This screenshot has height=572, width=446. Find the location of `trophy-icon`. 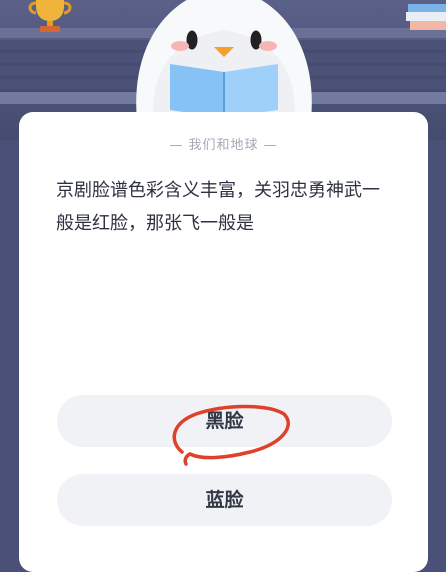

trophy-icon is located at coordinates (50, 16).